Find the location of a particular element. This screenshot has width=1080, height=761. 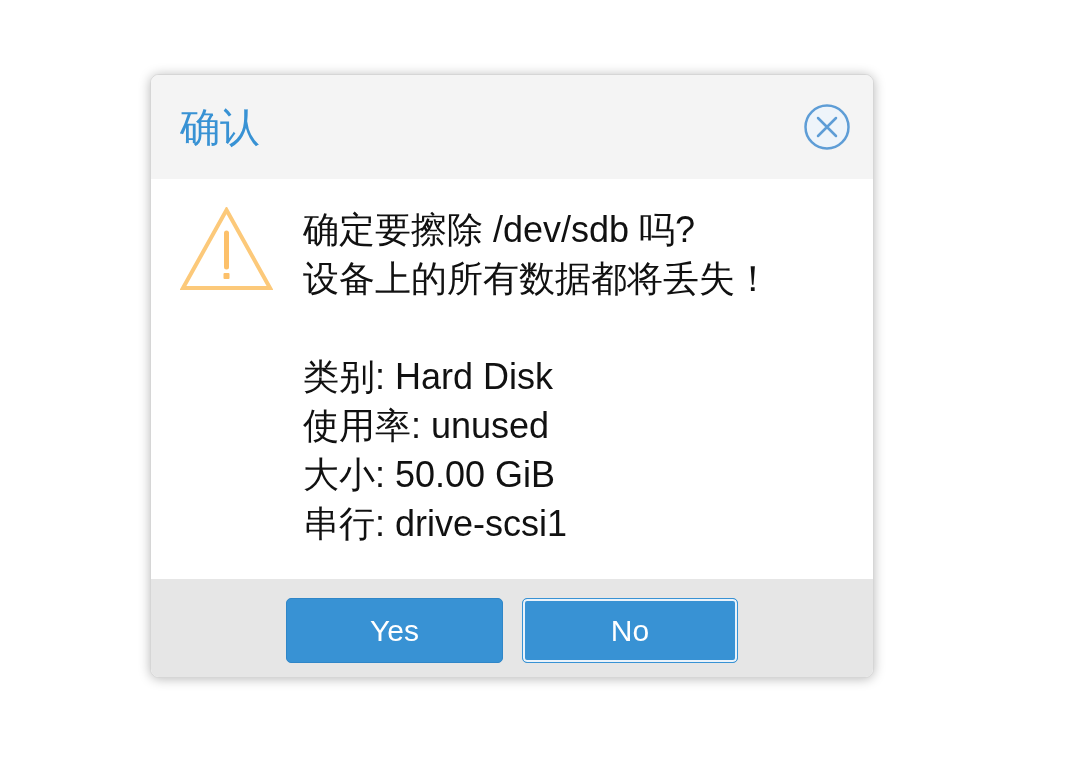

close-icon is located at coordinates (827, 127).